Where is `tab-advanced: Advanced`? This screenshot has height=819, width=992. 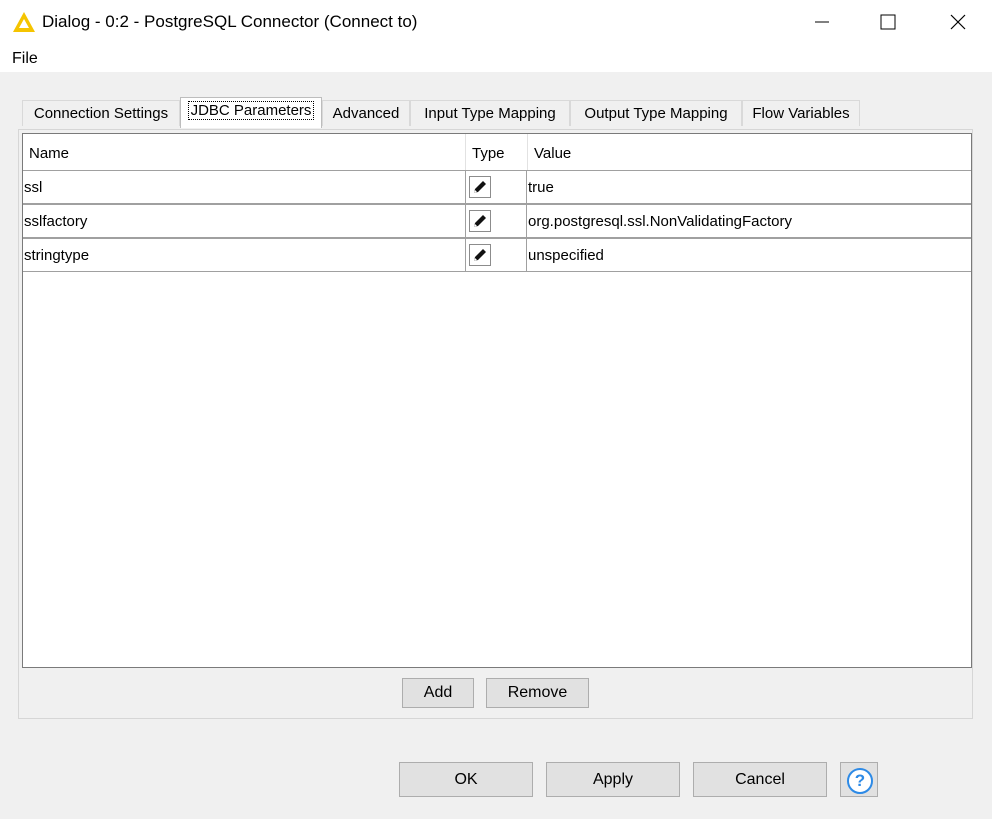 tab-advanced: Advanced is located at coordinates (366, 113).